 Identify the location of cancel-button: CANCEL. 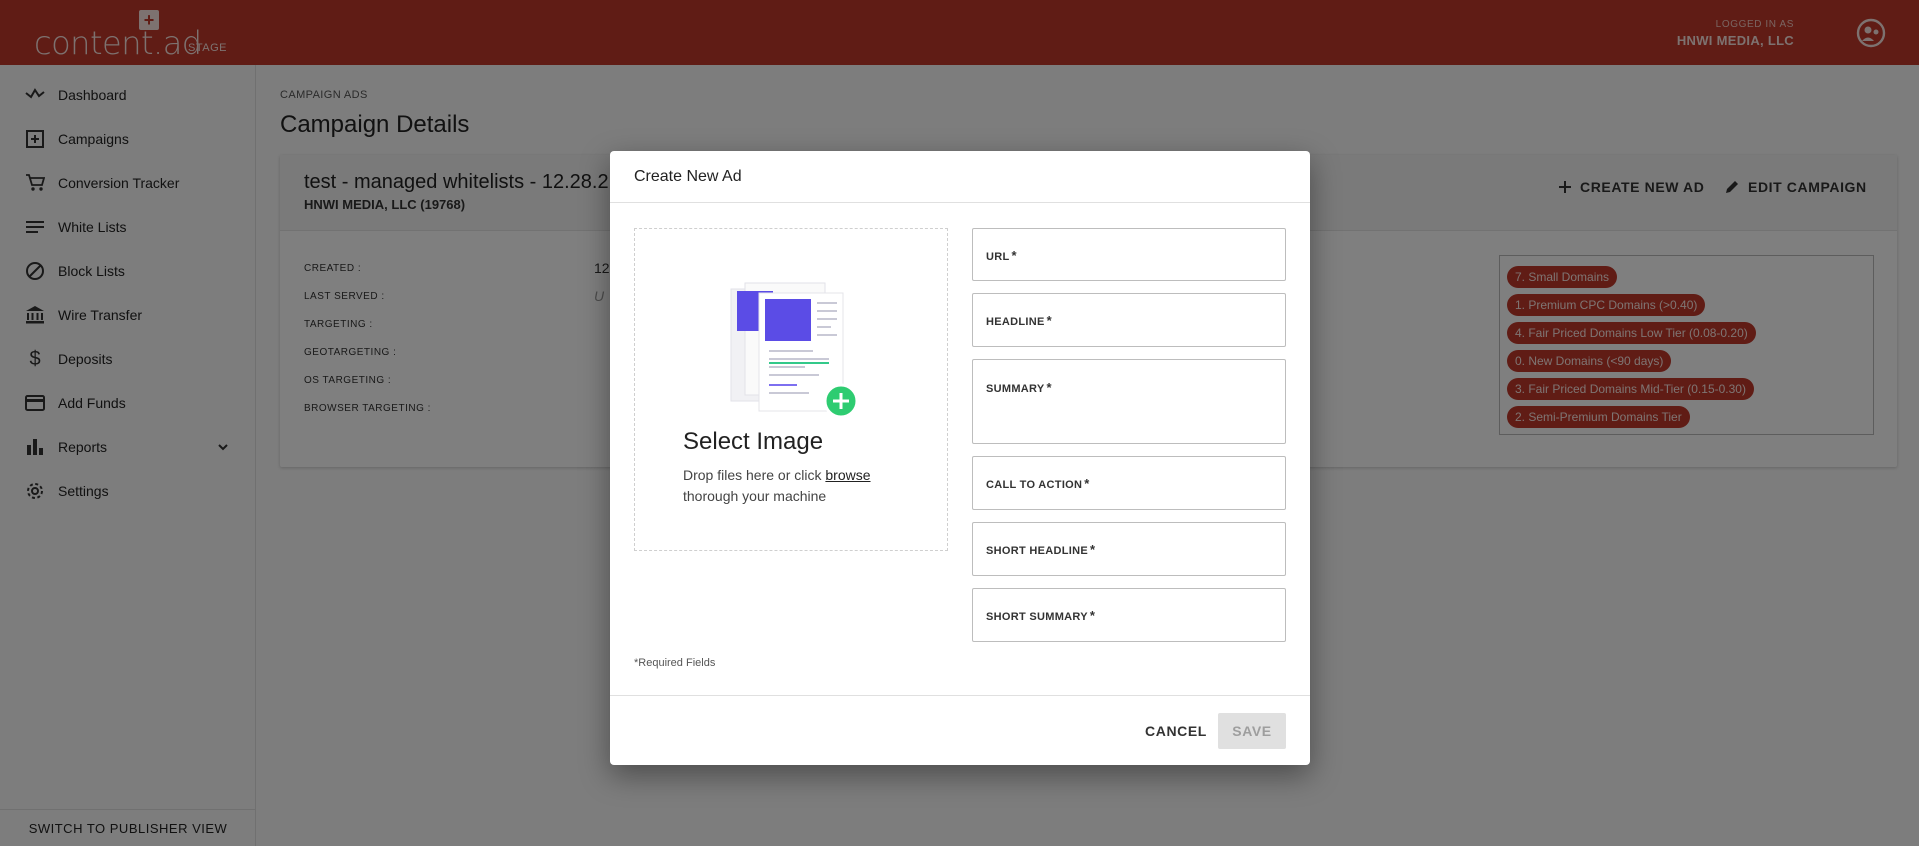
(1176, 731).